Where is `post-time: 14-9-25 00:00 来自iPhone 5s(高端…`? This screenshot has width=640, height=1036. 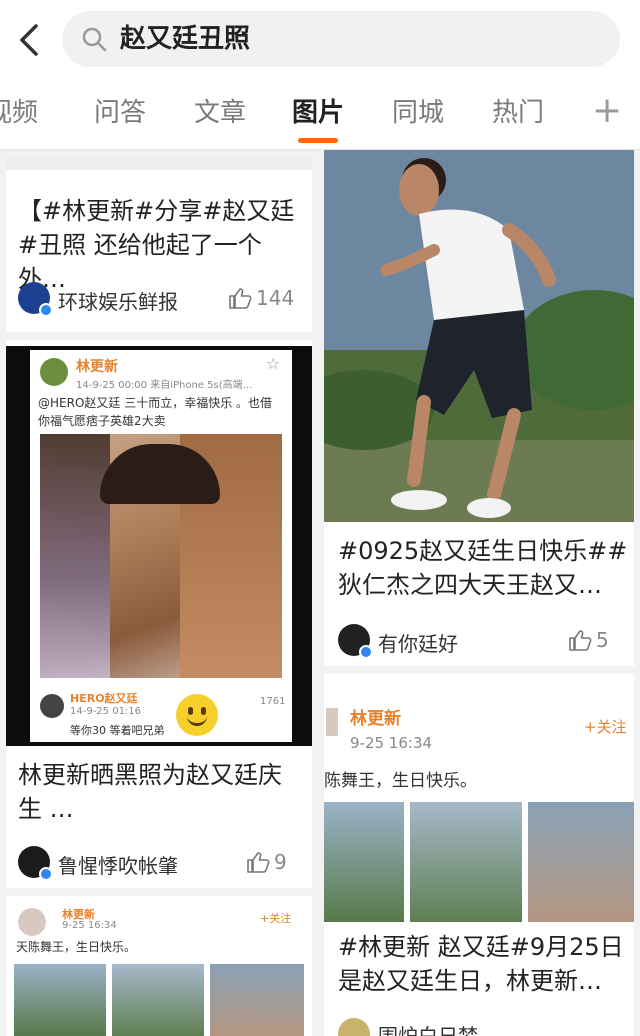
post-time: 14-9-25 00:00 来自iPhone 5s(高端… is located at coordinates (164, 385).